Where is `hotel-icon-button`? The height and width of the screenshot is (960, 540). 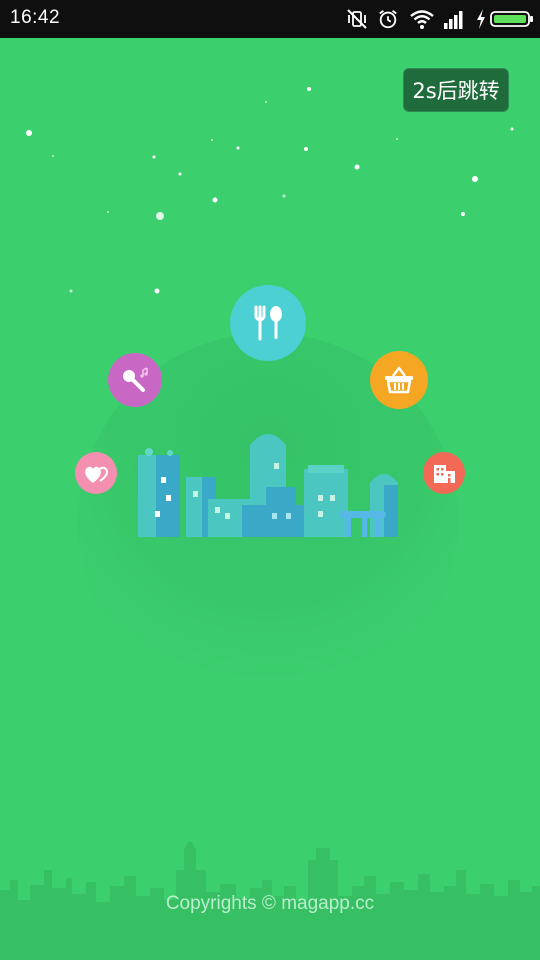
hotel-icon-button is located at coordinates (444, 473).